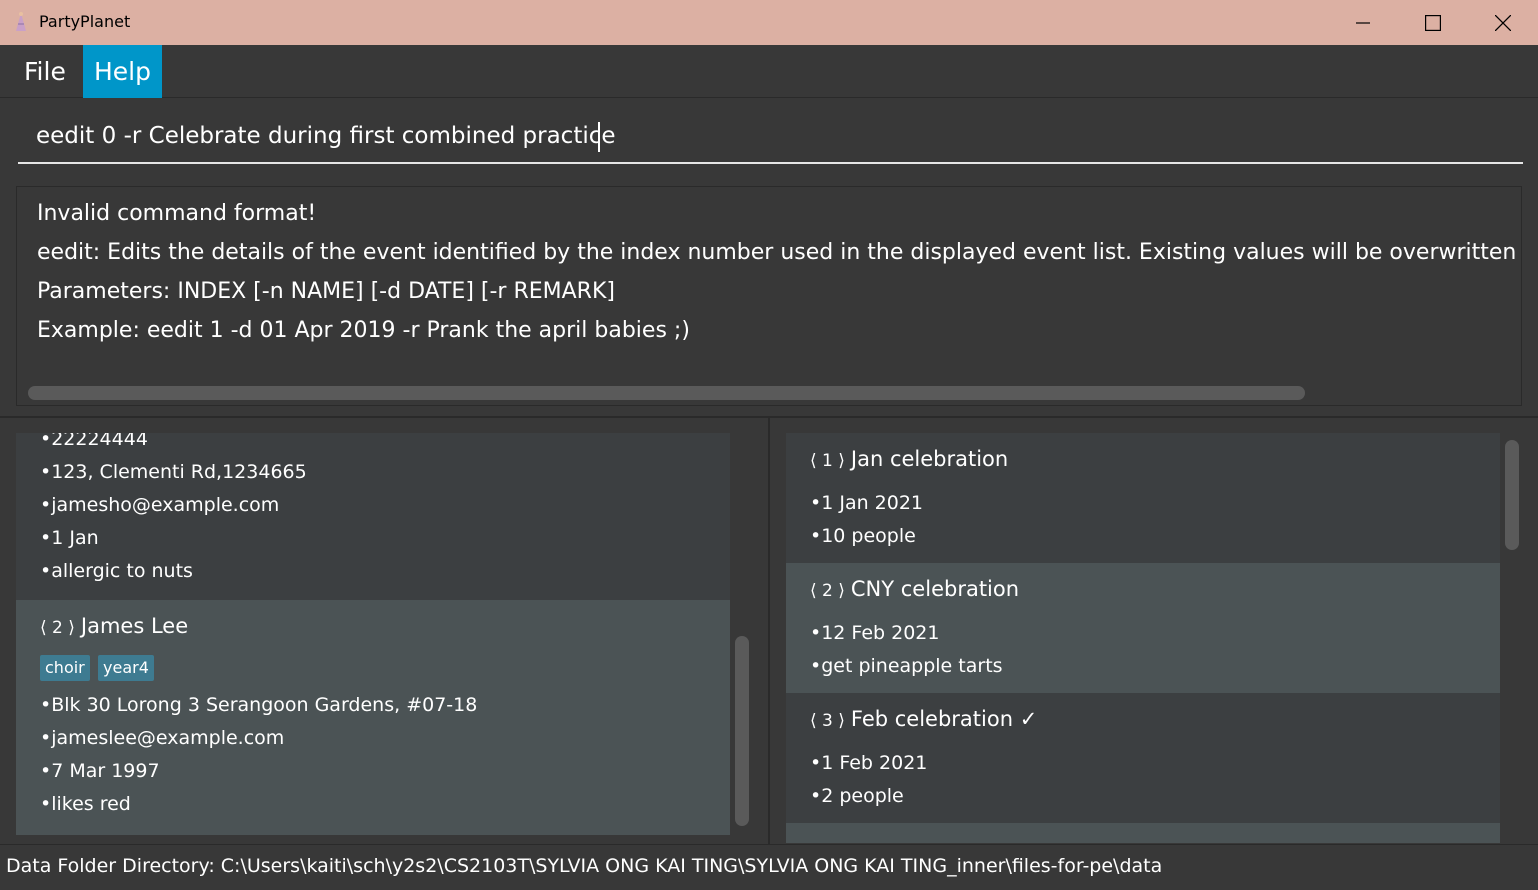  Describe the element at coordinates (742, 731) in the screenshot. I see `person-list-scrollbar` at that location.